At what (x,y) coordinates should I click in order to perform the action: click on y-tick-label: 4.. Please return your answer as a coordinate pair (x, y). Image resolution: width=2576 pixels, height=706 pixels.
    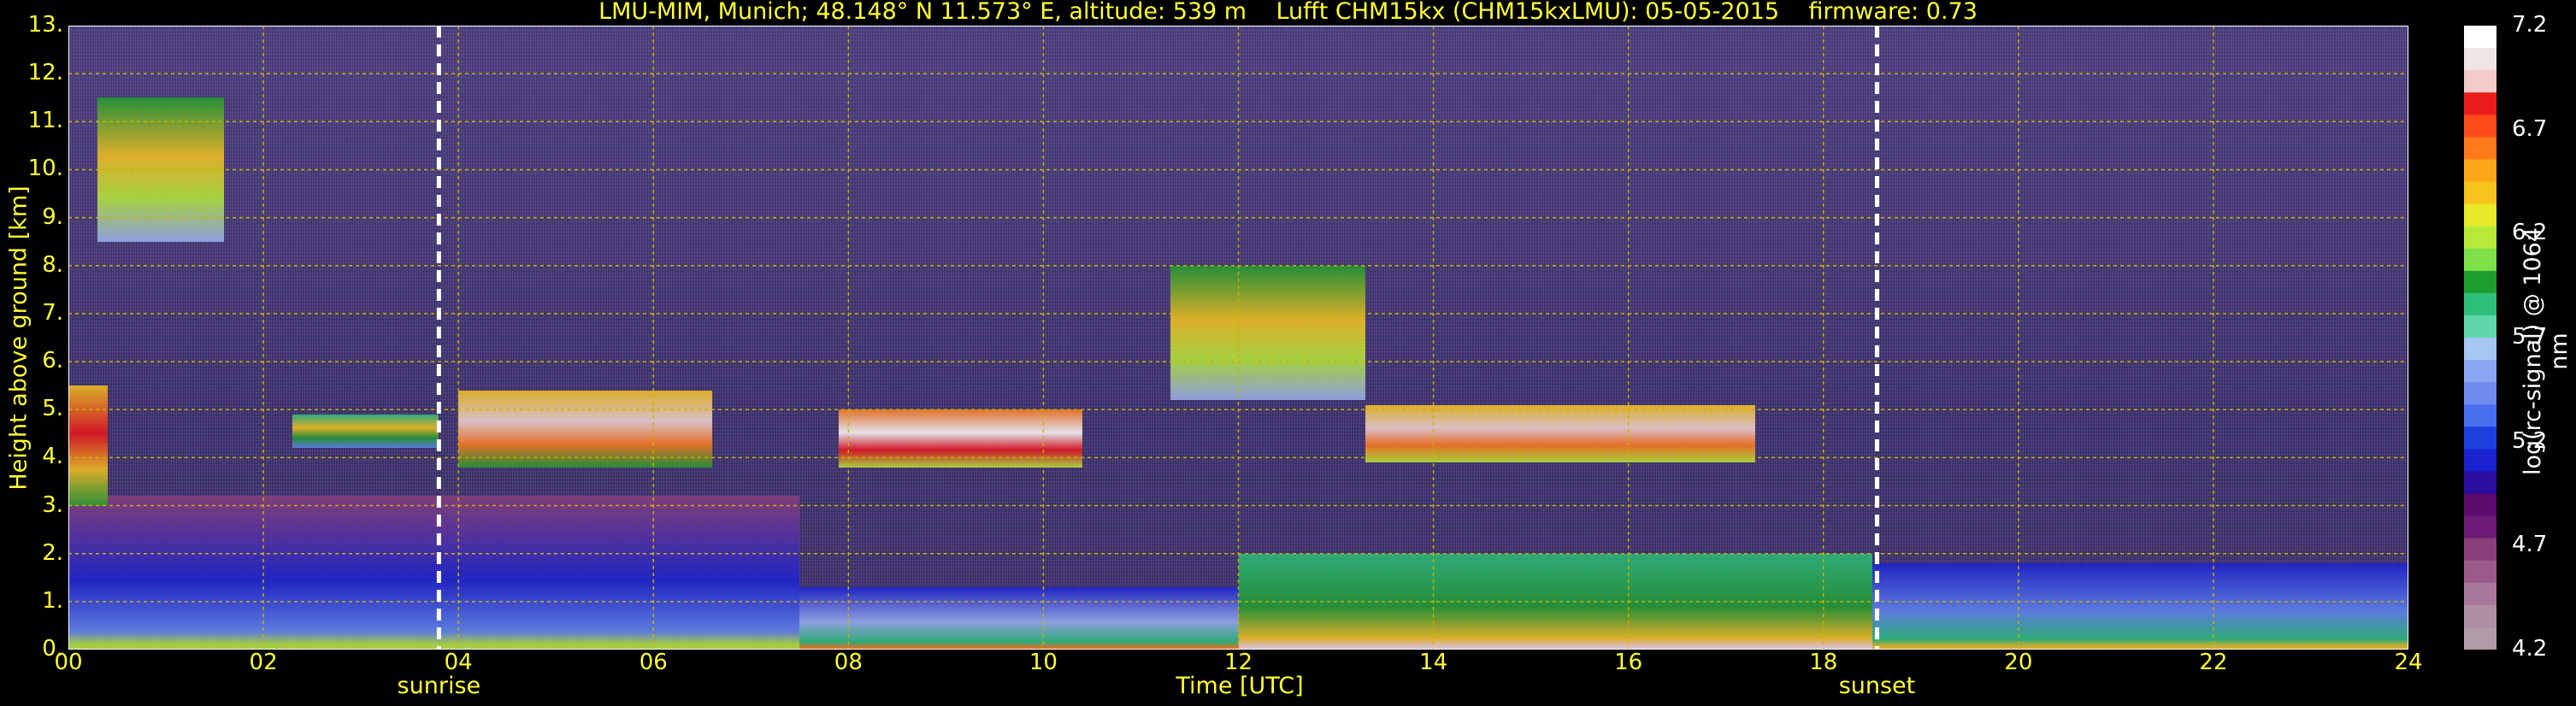
    Looking at the image, I should click on (52, 457).